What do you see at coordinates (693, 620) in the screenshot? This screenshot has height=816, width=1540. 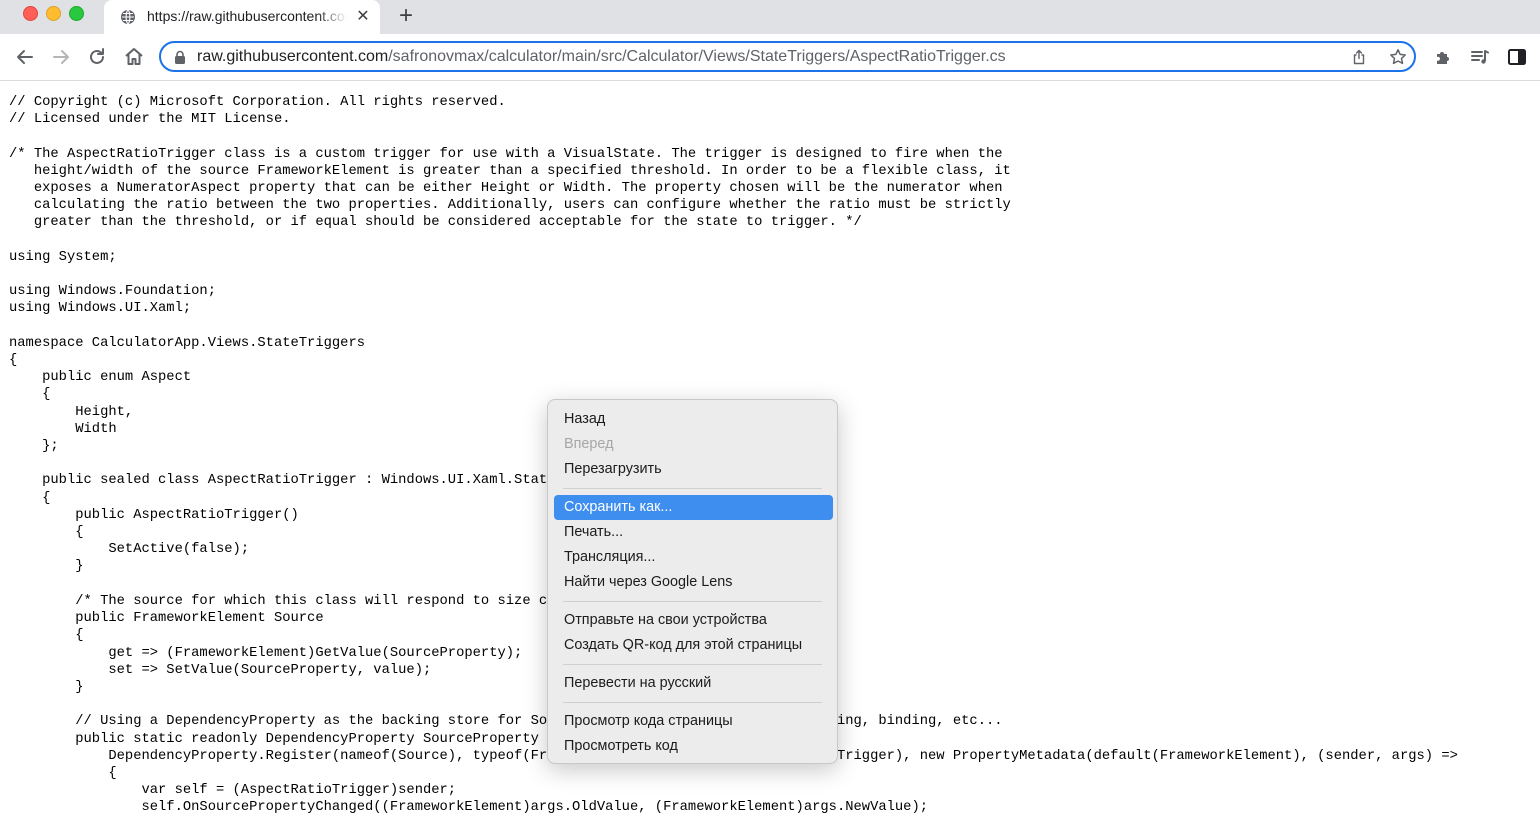 I see `menu-item-send-to-devices: Отправьте на свои устройства` at bounding box center [693, 620].